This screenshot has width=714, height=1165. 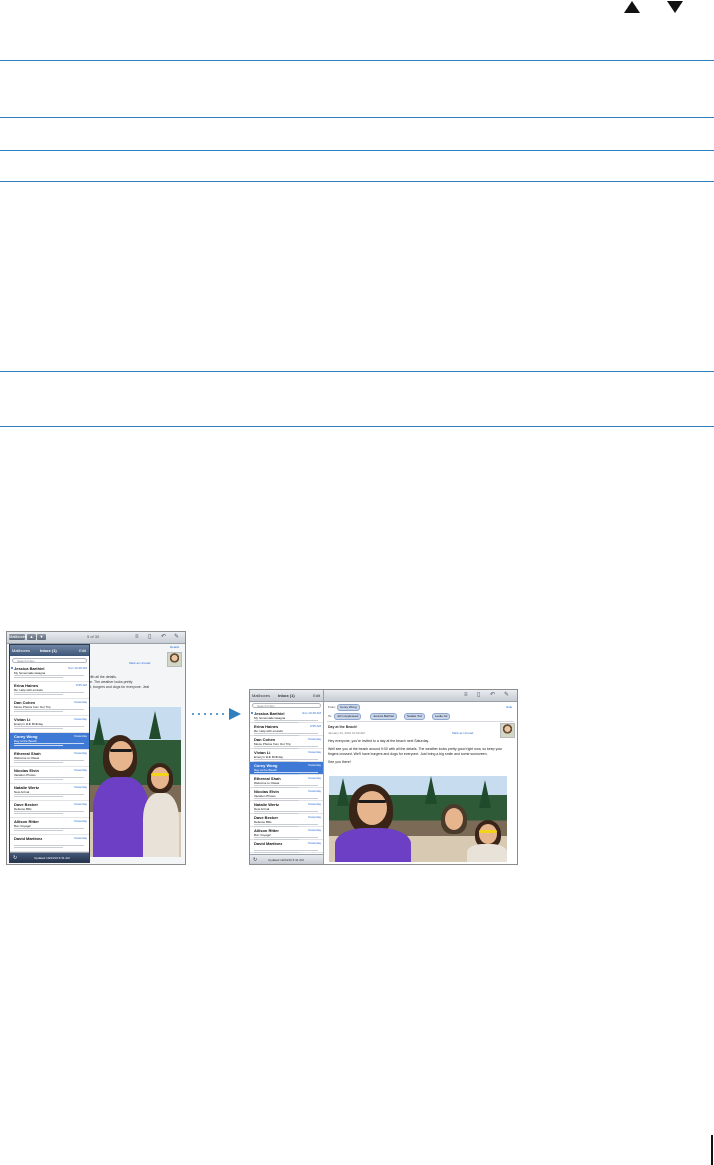 What do you see at coordinates (509, 707) in the screenshot?
I see `hide-link: Hide` at bounding box center [509, 707].